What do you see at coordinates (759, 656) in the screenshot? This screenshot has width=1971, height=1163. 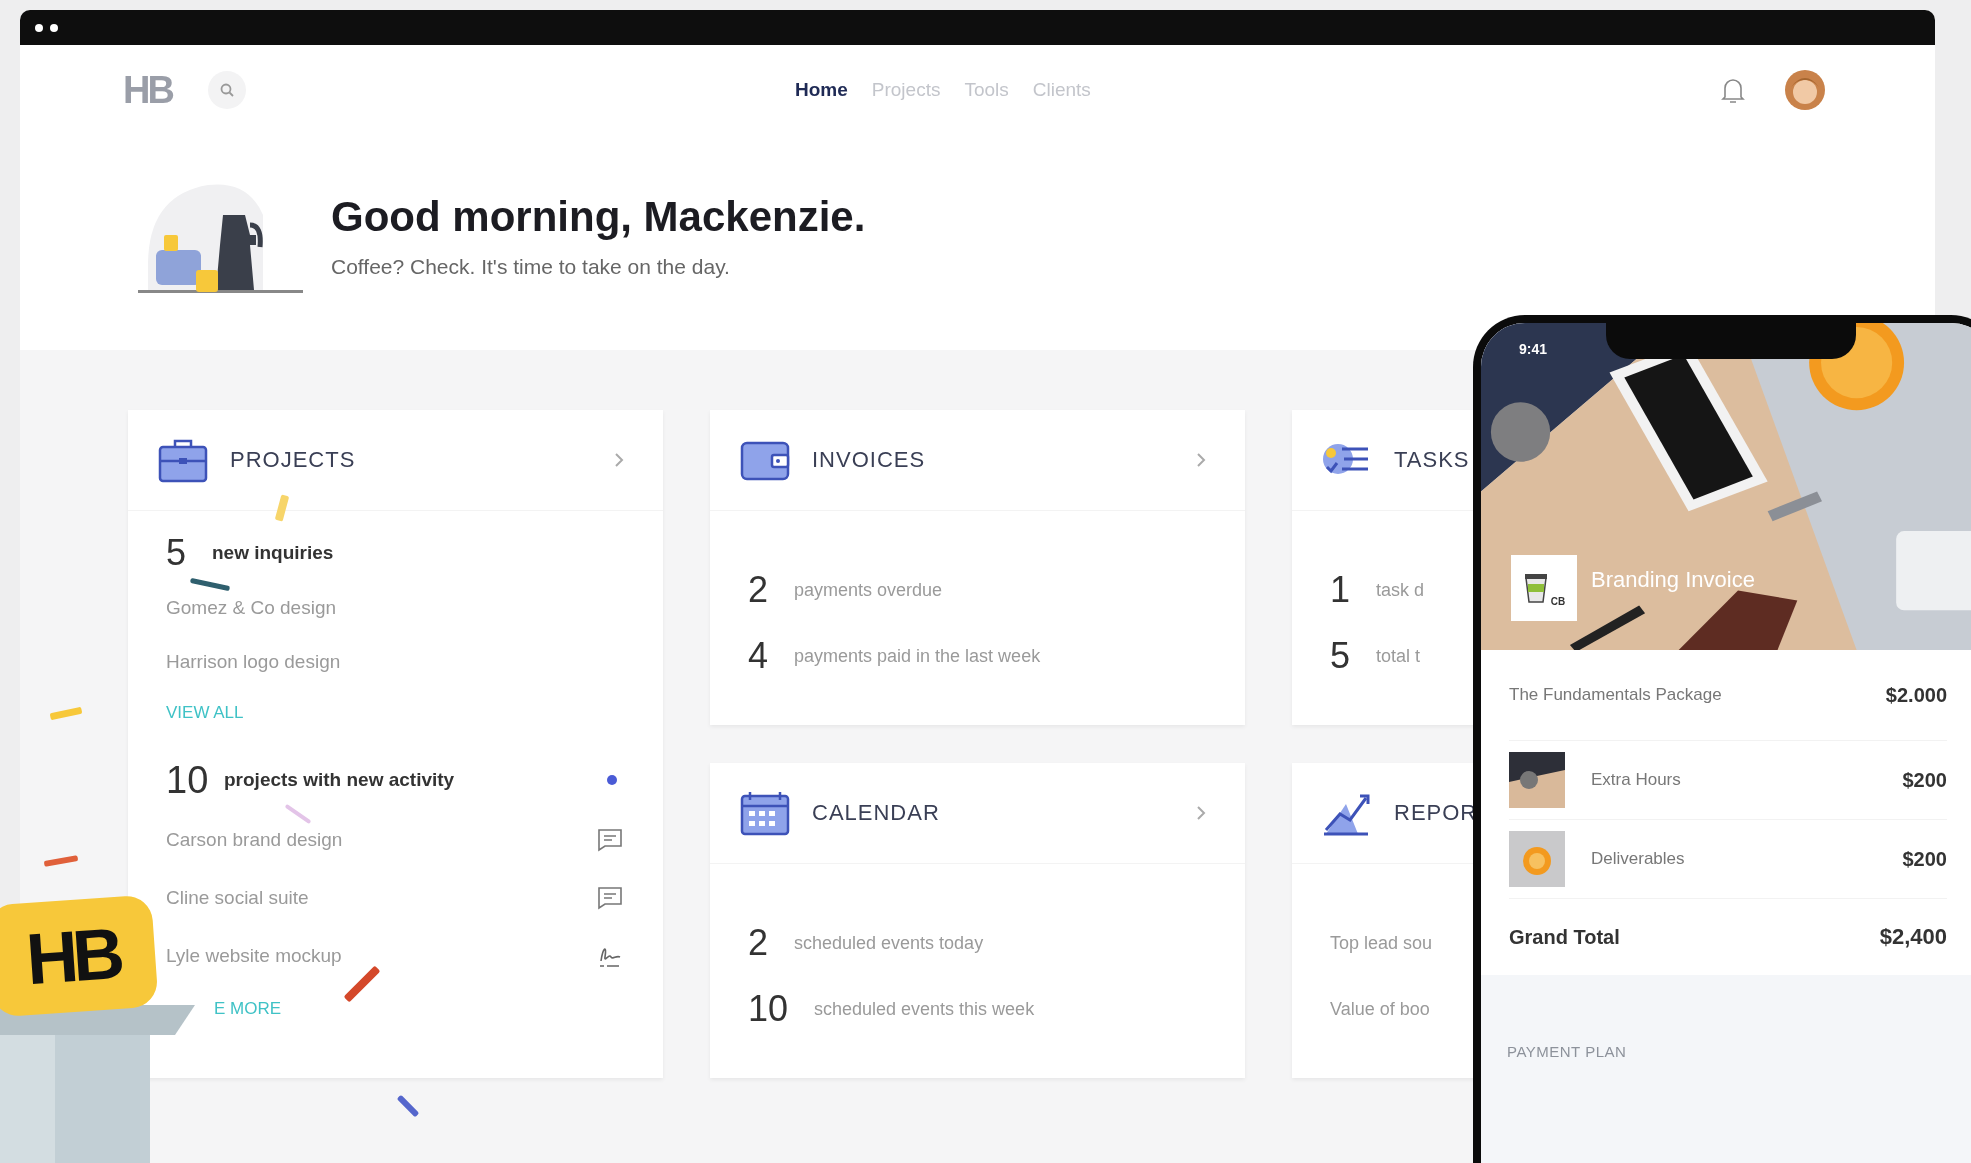 I see `stat-count: 4` at bounding box center [759, 656].